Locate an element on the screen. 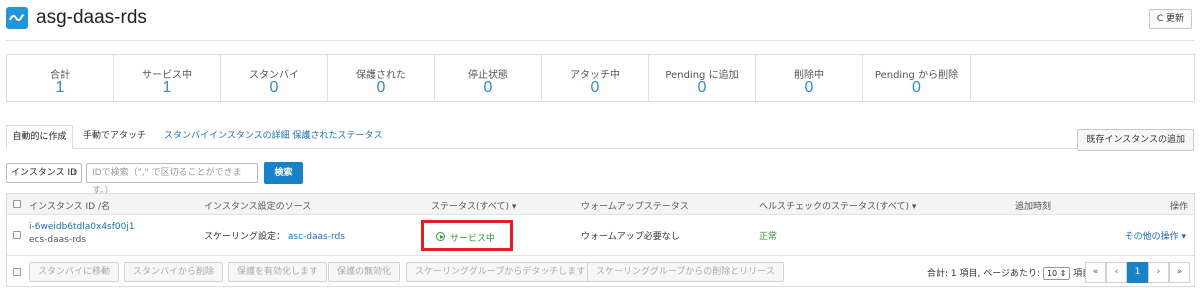 The image size is (1200, 295). warmup-status: ウォームアップ必要なし is located at coordinates (630, 237).